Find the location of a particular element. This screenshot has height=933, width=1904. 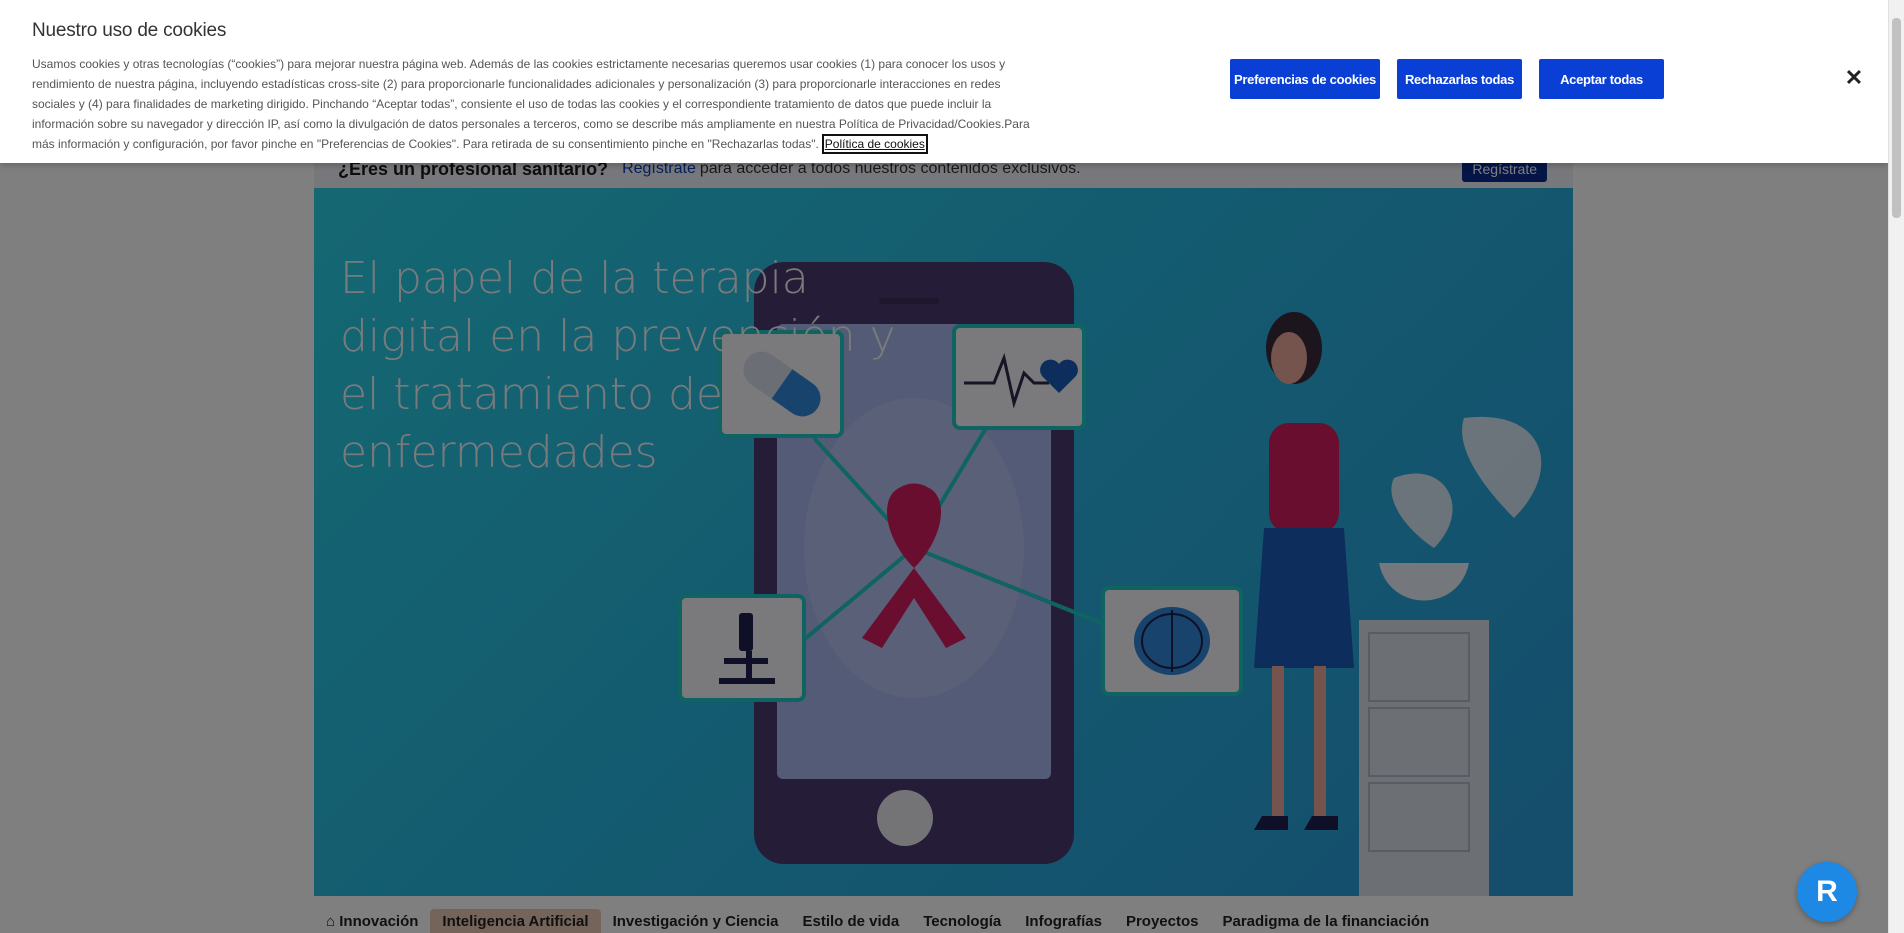

cookie-title: Nuestro uso de cookies is located at coordinates (129, 30).